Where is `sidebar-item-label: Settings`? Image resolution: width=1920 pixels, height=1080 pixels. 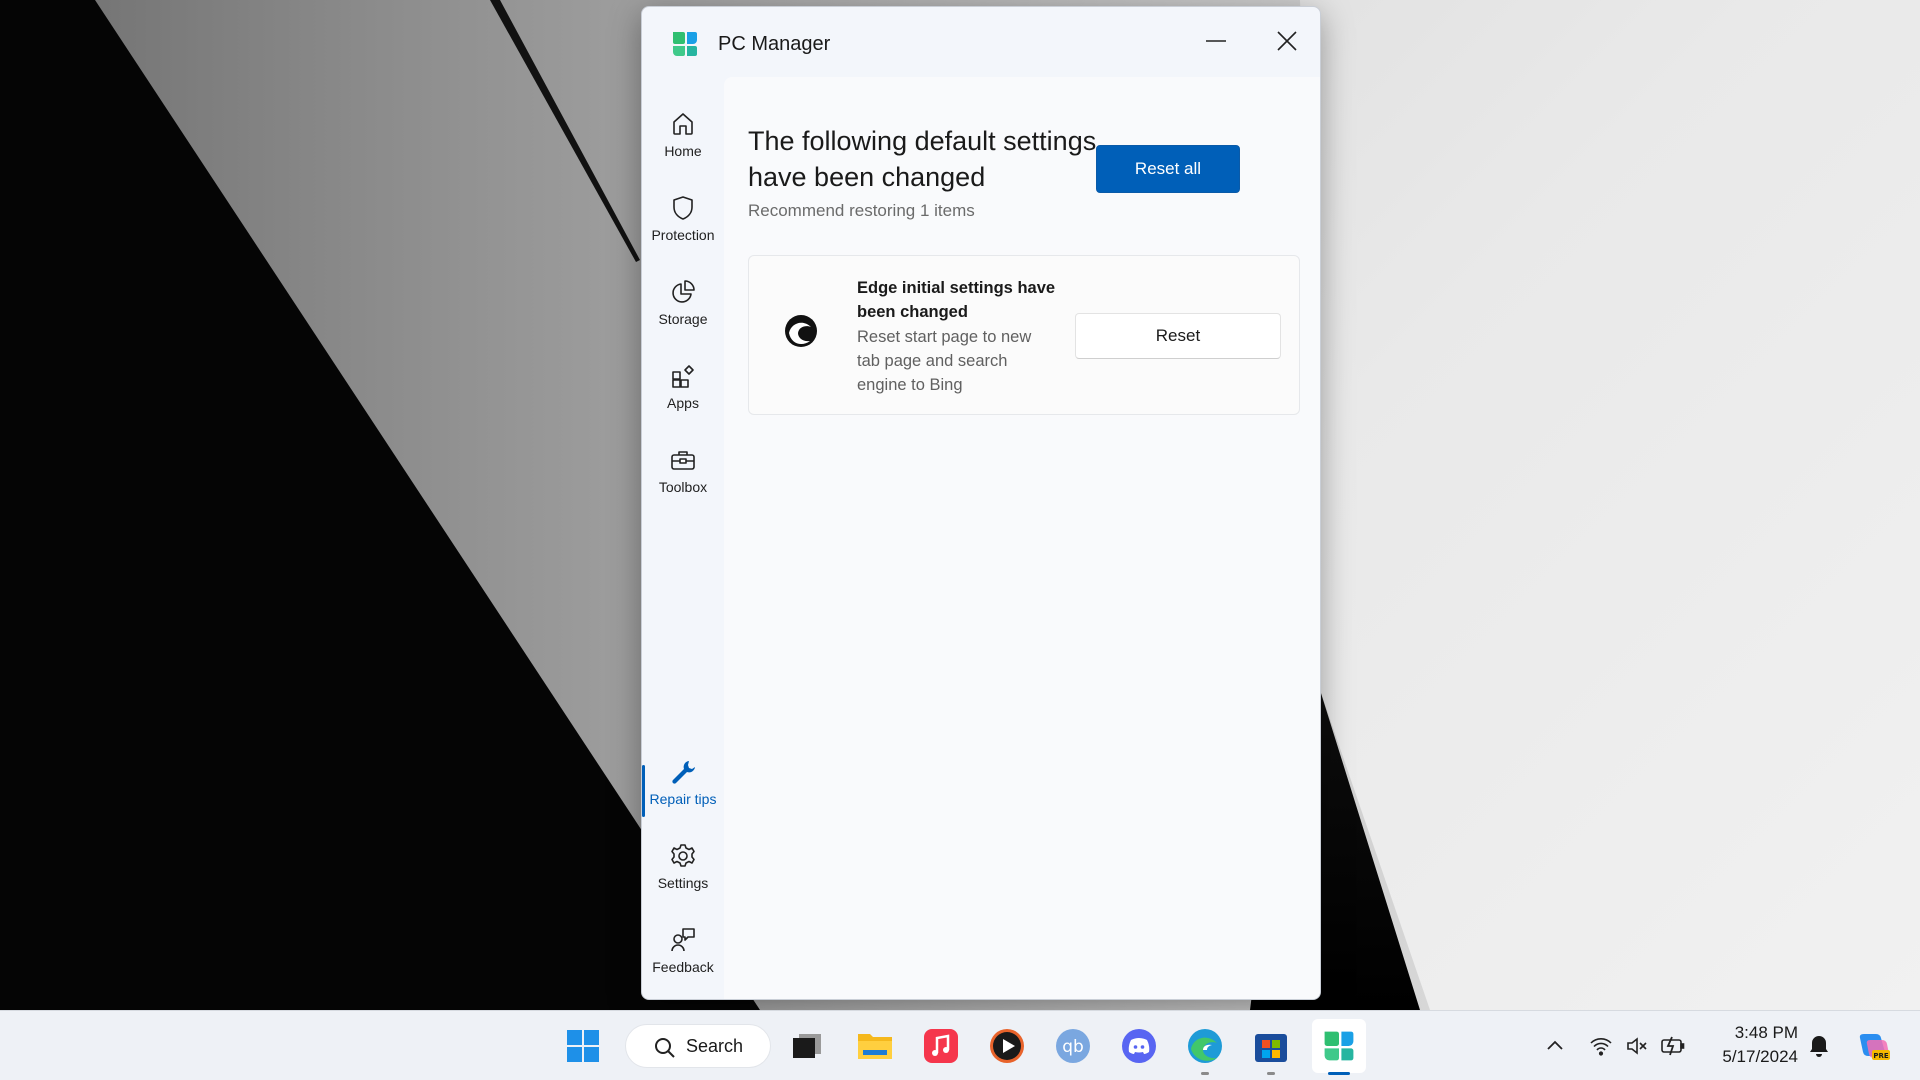 sidebar-item-label: Settings is located at coordinates (683, 883).